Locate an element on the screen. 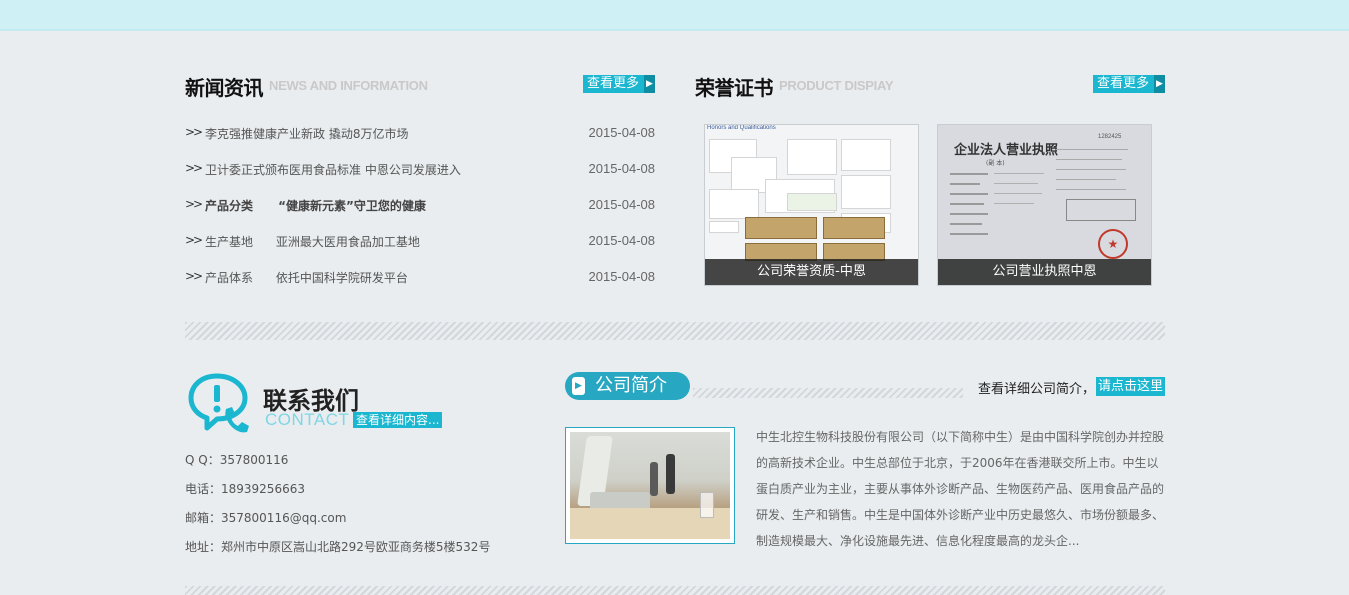 The width and height of the screenshot is (1349, 595). news-item: >> 产品分类 “健康新元素”守卫您的健康 2015-04-08 is located at coordinates (420, 214).